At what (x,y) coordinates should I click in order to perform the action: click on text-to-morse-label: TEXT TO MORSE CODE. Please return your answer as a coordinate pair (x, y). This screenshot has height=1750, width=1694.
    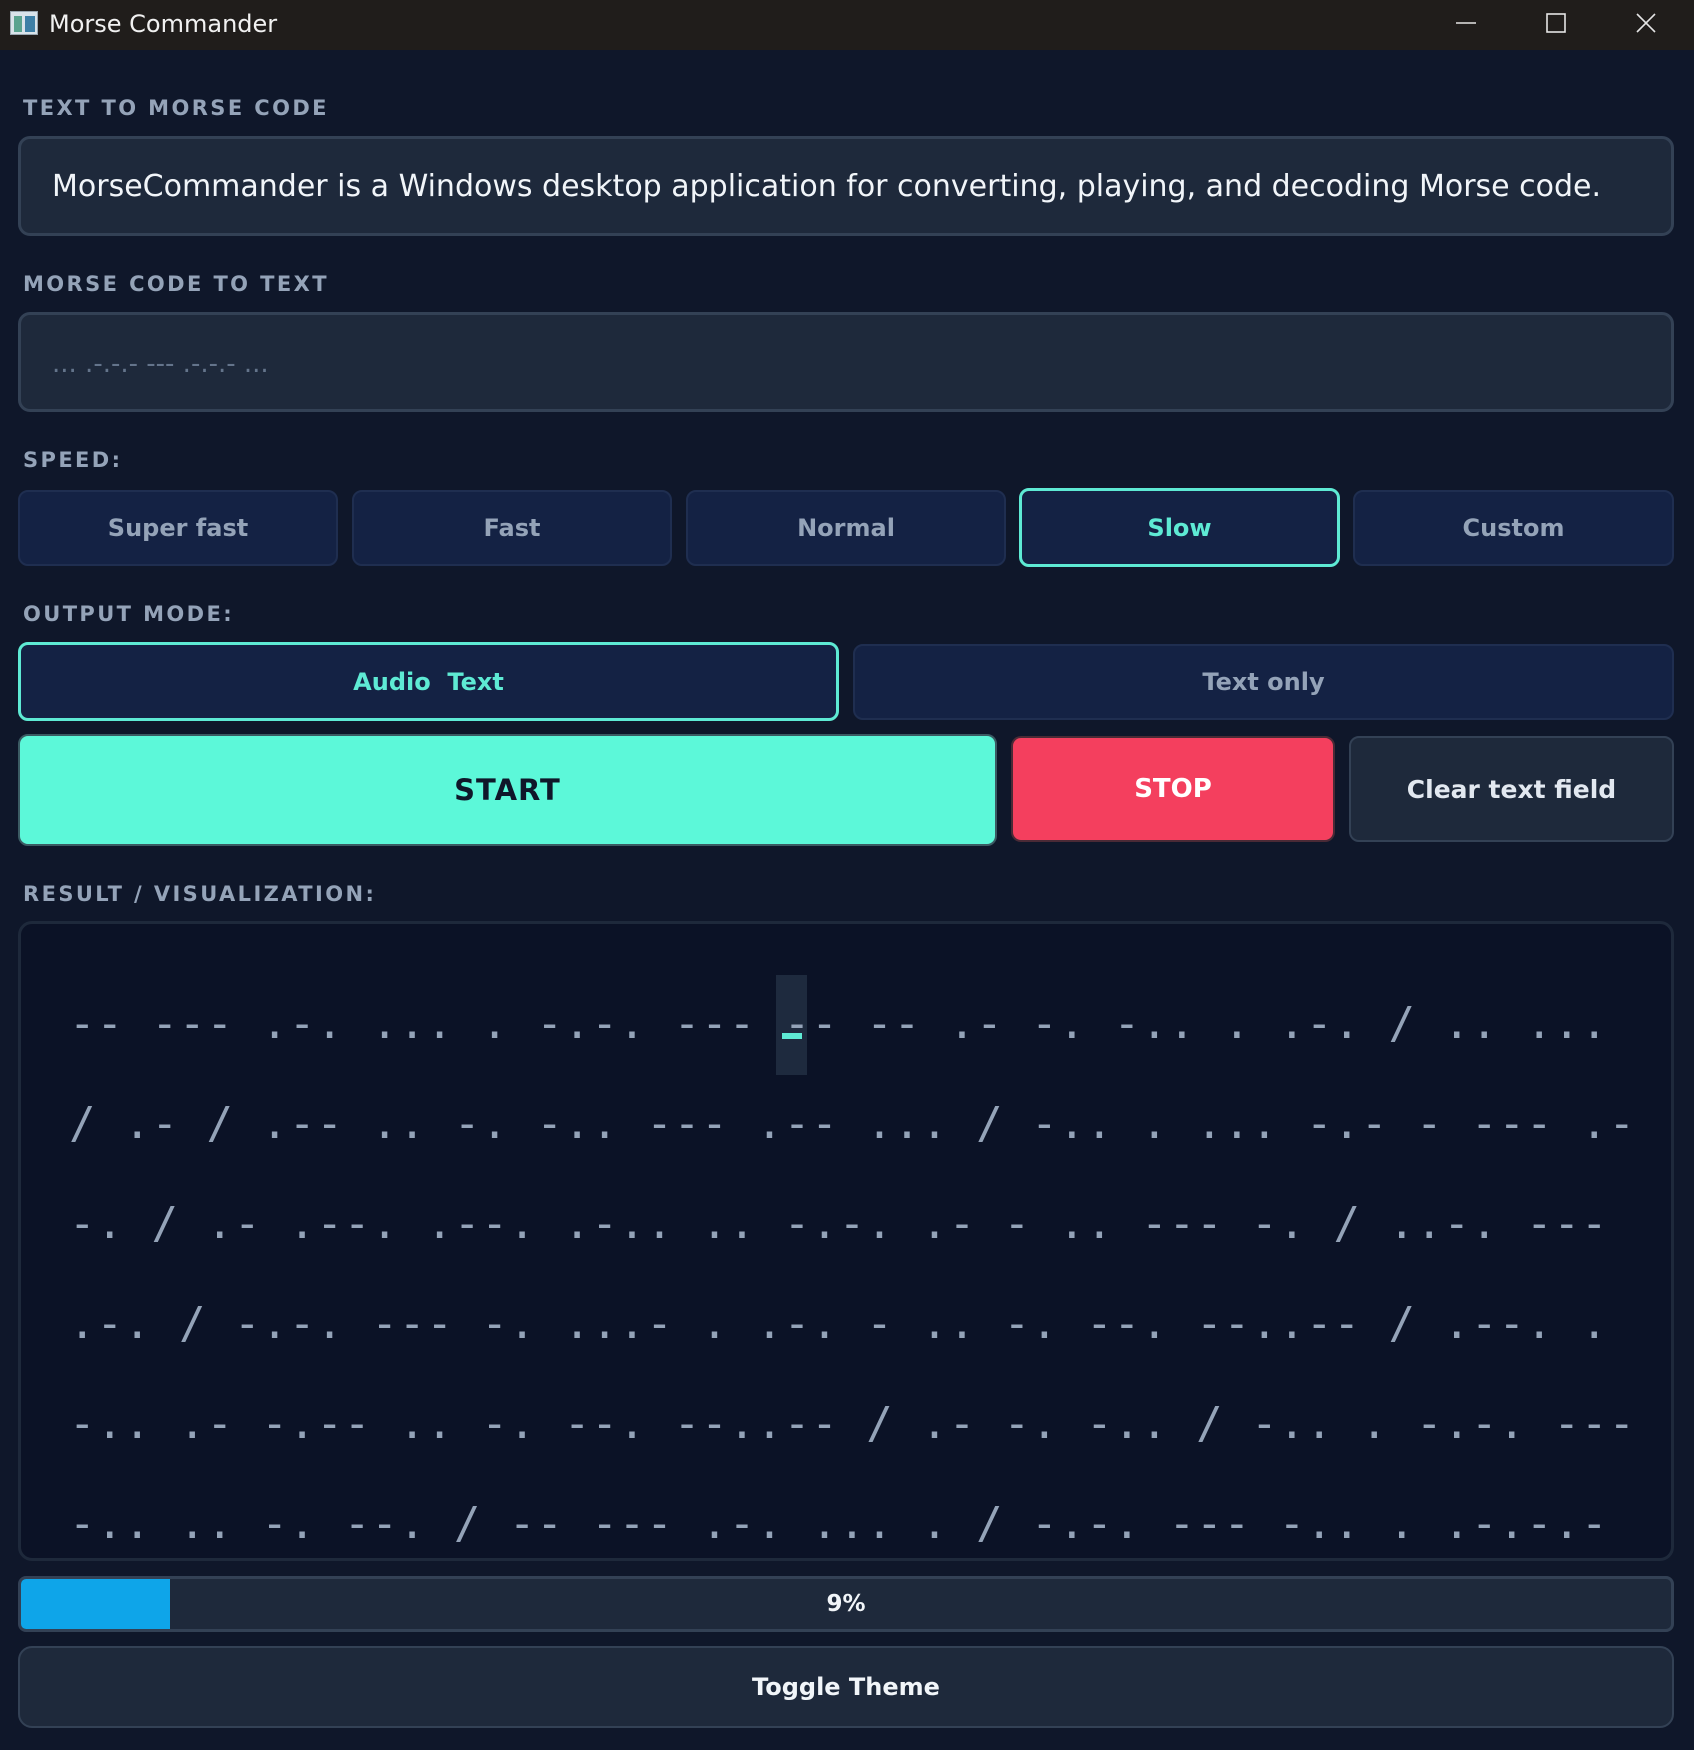
    Looking at the image, I should click on (176, 108).